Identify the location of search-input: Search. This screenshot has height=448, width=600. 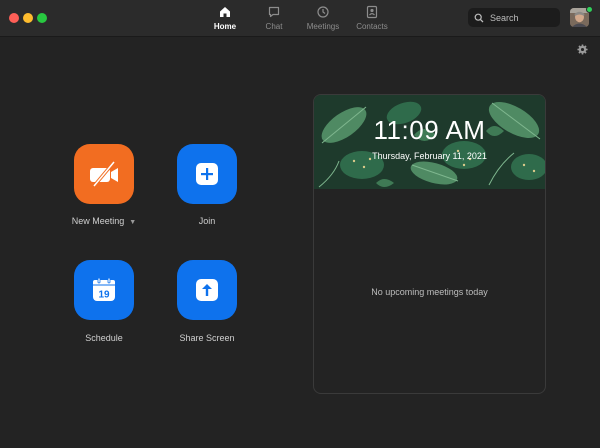
(514, 17).